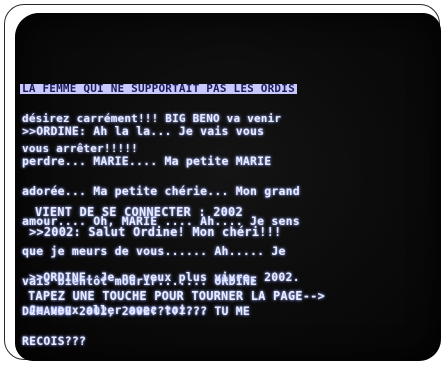  What do you see at coordinates (143, 131) in the screenshot?
I see `ordine-line-1: >>ORDINE: Ah la la... Je vais vous` at bounding box center [143, 131].